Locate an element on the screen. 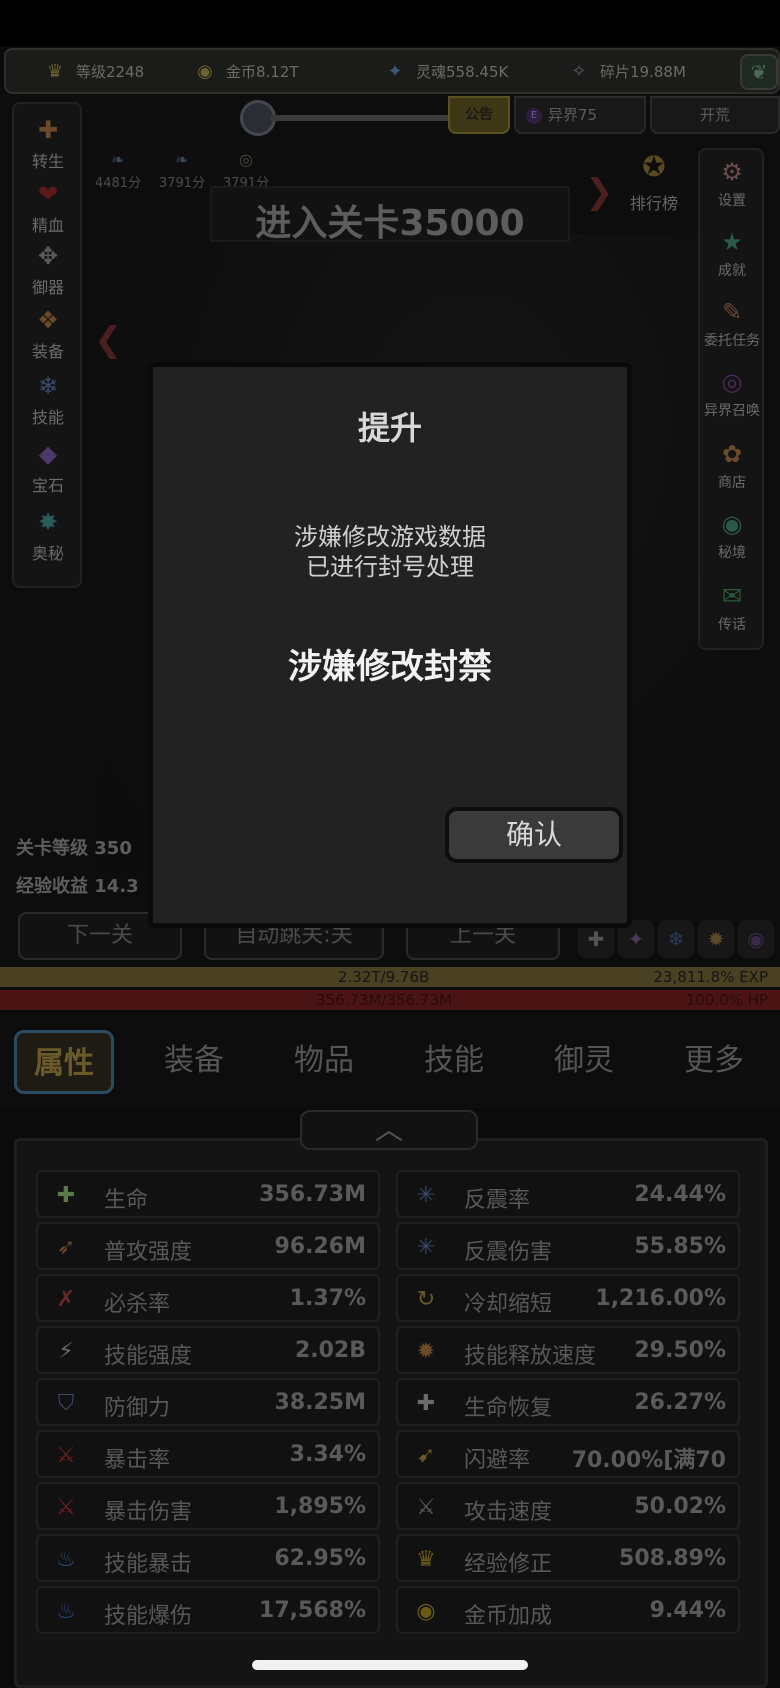 The width and height of the screenshot is (780, 1688). attack-speed-icon: ⚔ is located at coordinates (426, 1507).